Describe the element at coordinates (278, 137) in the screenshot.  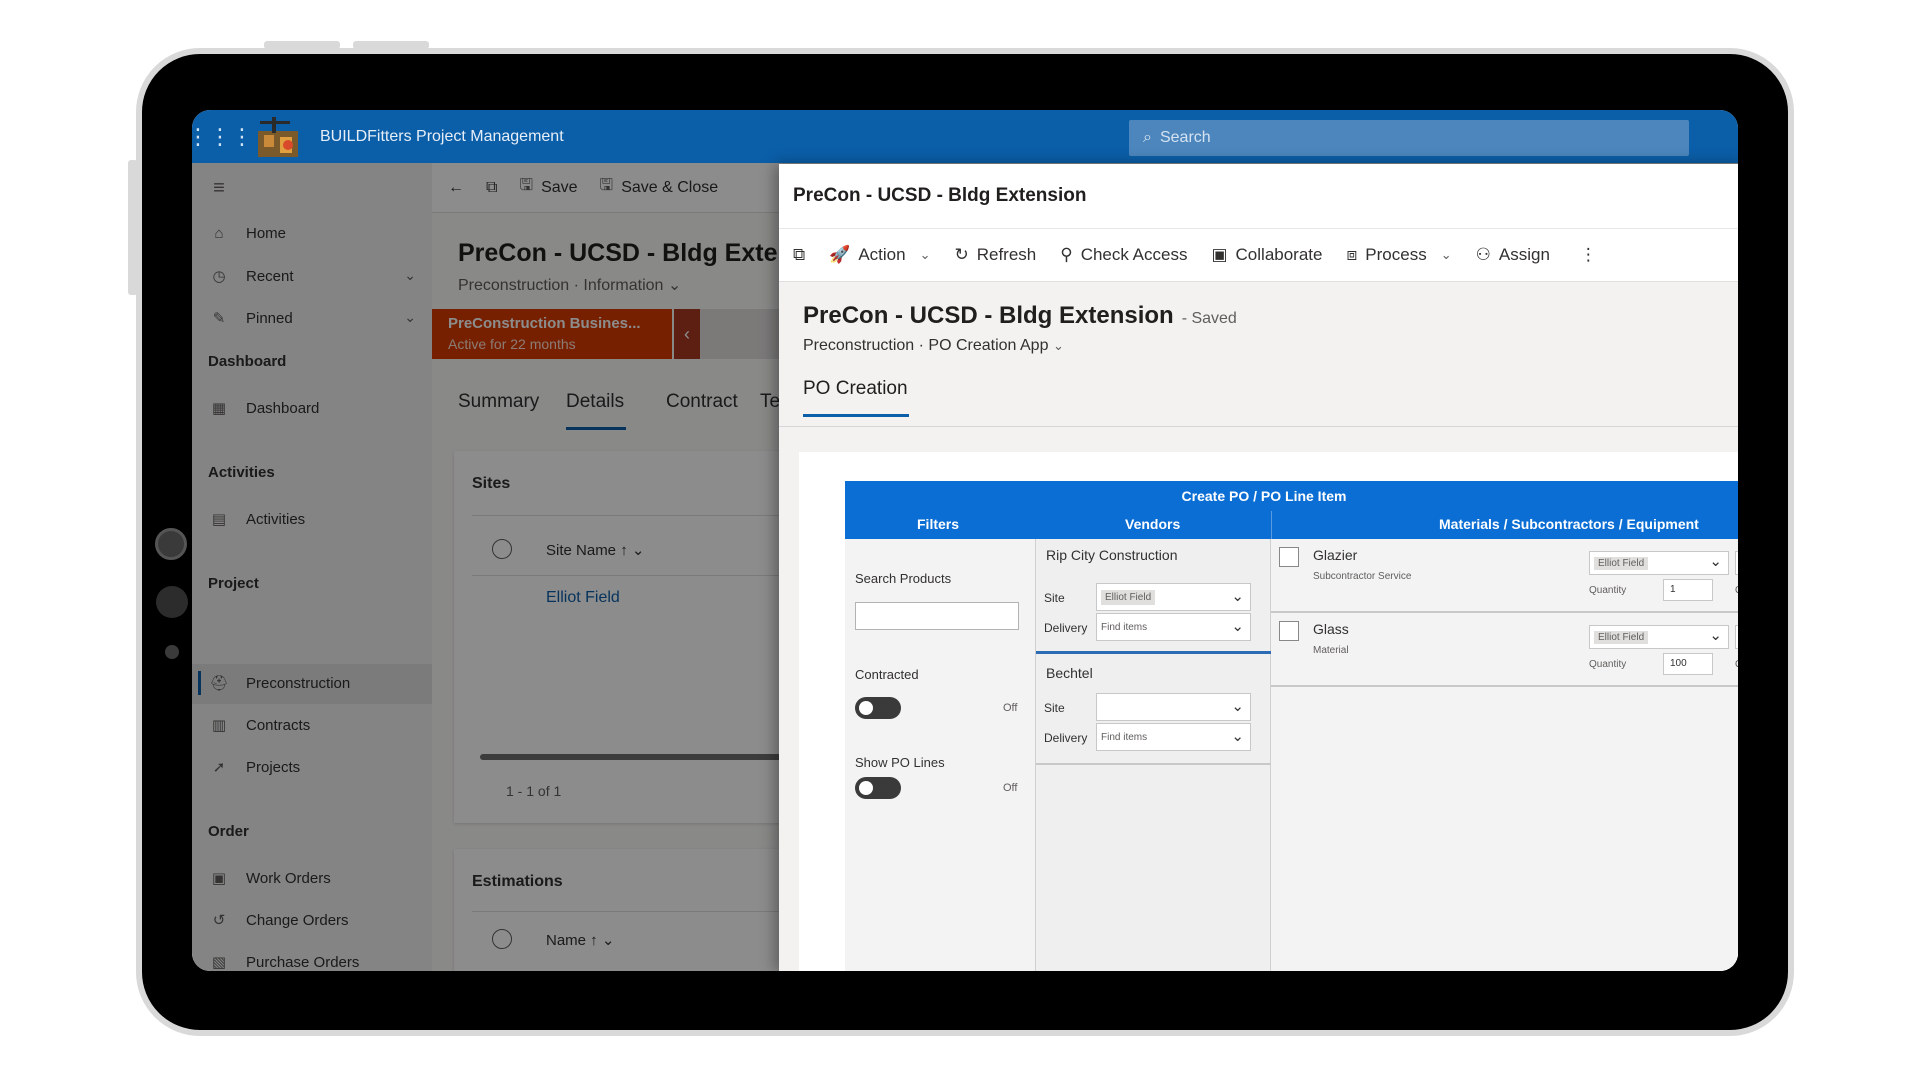
I see `app-logo` at that location.